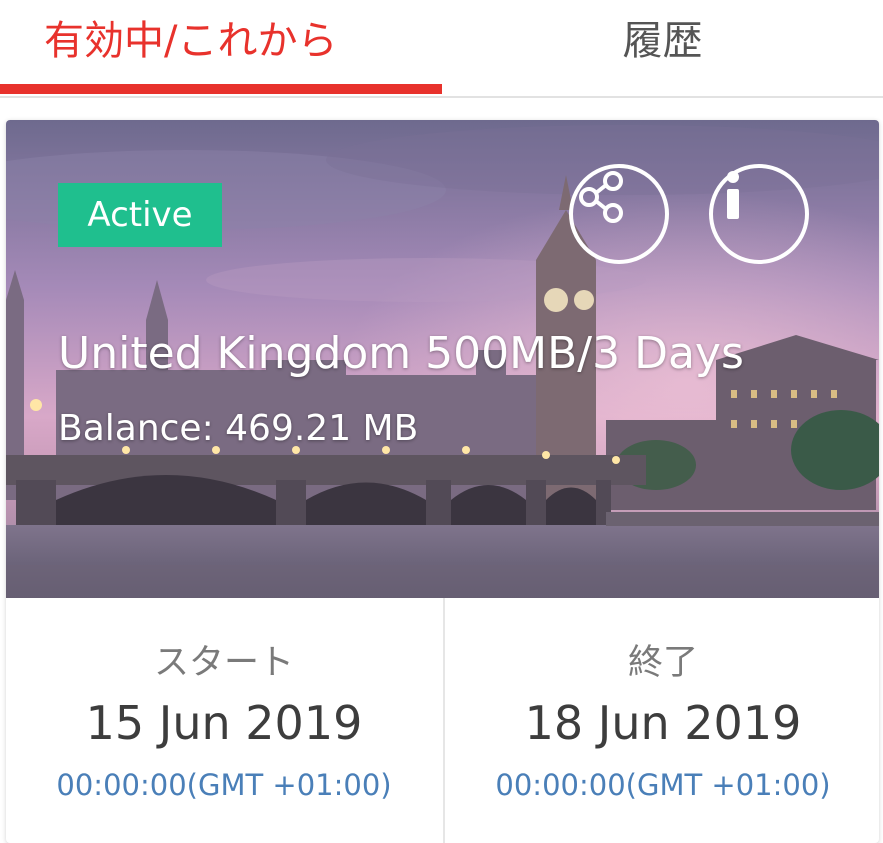 The width and height of the screenshot is (883, 843). What do you see at coordinates (238, 428) in the screenshot?
I see `data-balance: Balance: 469.21 MB` at bounding box center [238, 428].